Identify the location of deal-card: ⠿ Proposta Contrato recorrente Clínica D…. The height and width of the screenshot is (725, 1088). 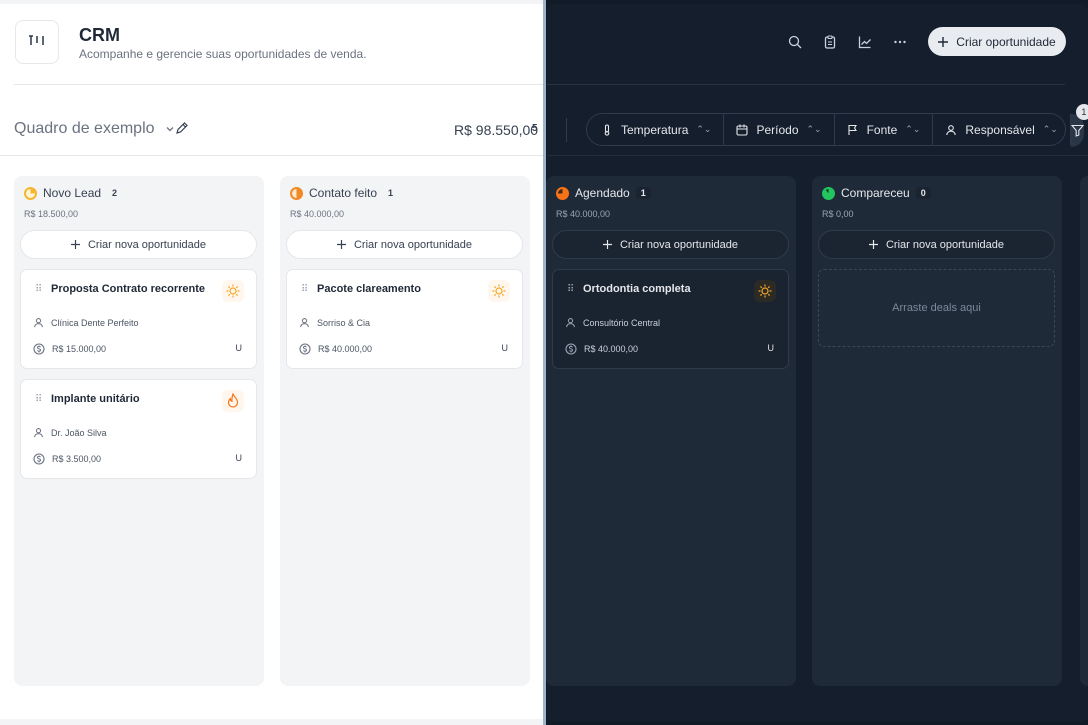
(138, 319).